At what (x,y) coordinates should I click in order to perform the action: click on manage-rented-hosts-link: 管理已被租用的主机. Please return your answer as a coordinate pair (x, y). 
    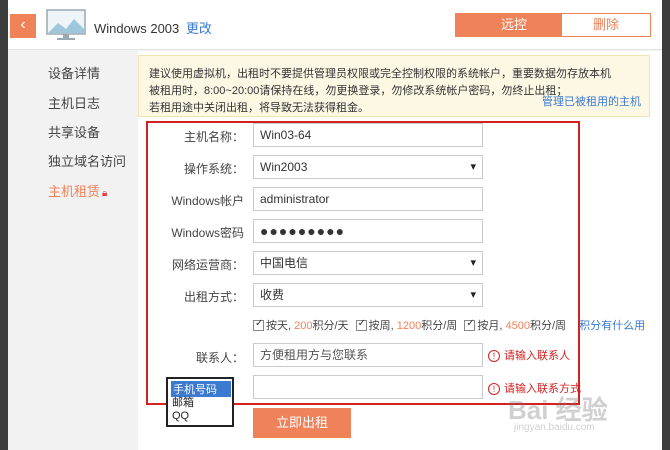
    Looking at the image, I should click on (591, 102).